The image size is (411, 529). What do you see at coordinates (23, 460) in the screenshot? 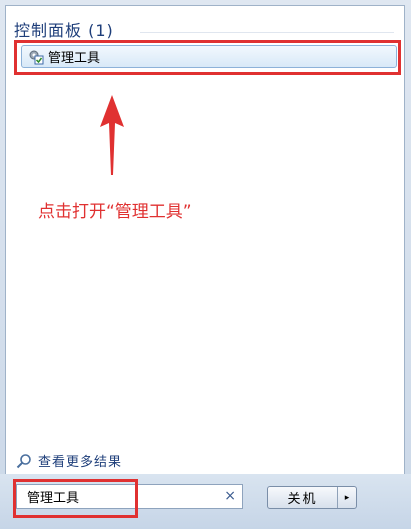
I see `search-icon` at bounding box center [23, 460].